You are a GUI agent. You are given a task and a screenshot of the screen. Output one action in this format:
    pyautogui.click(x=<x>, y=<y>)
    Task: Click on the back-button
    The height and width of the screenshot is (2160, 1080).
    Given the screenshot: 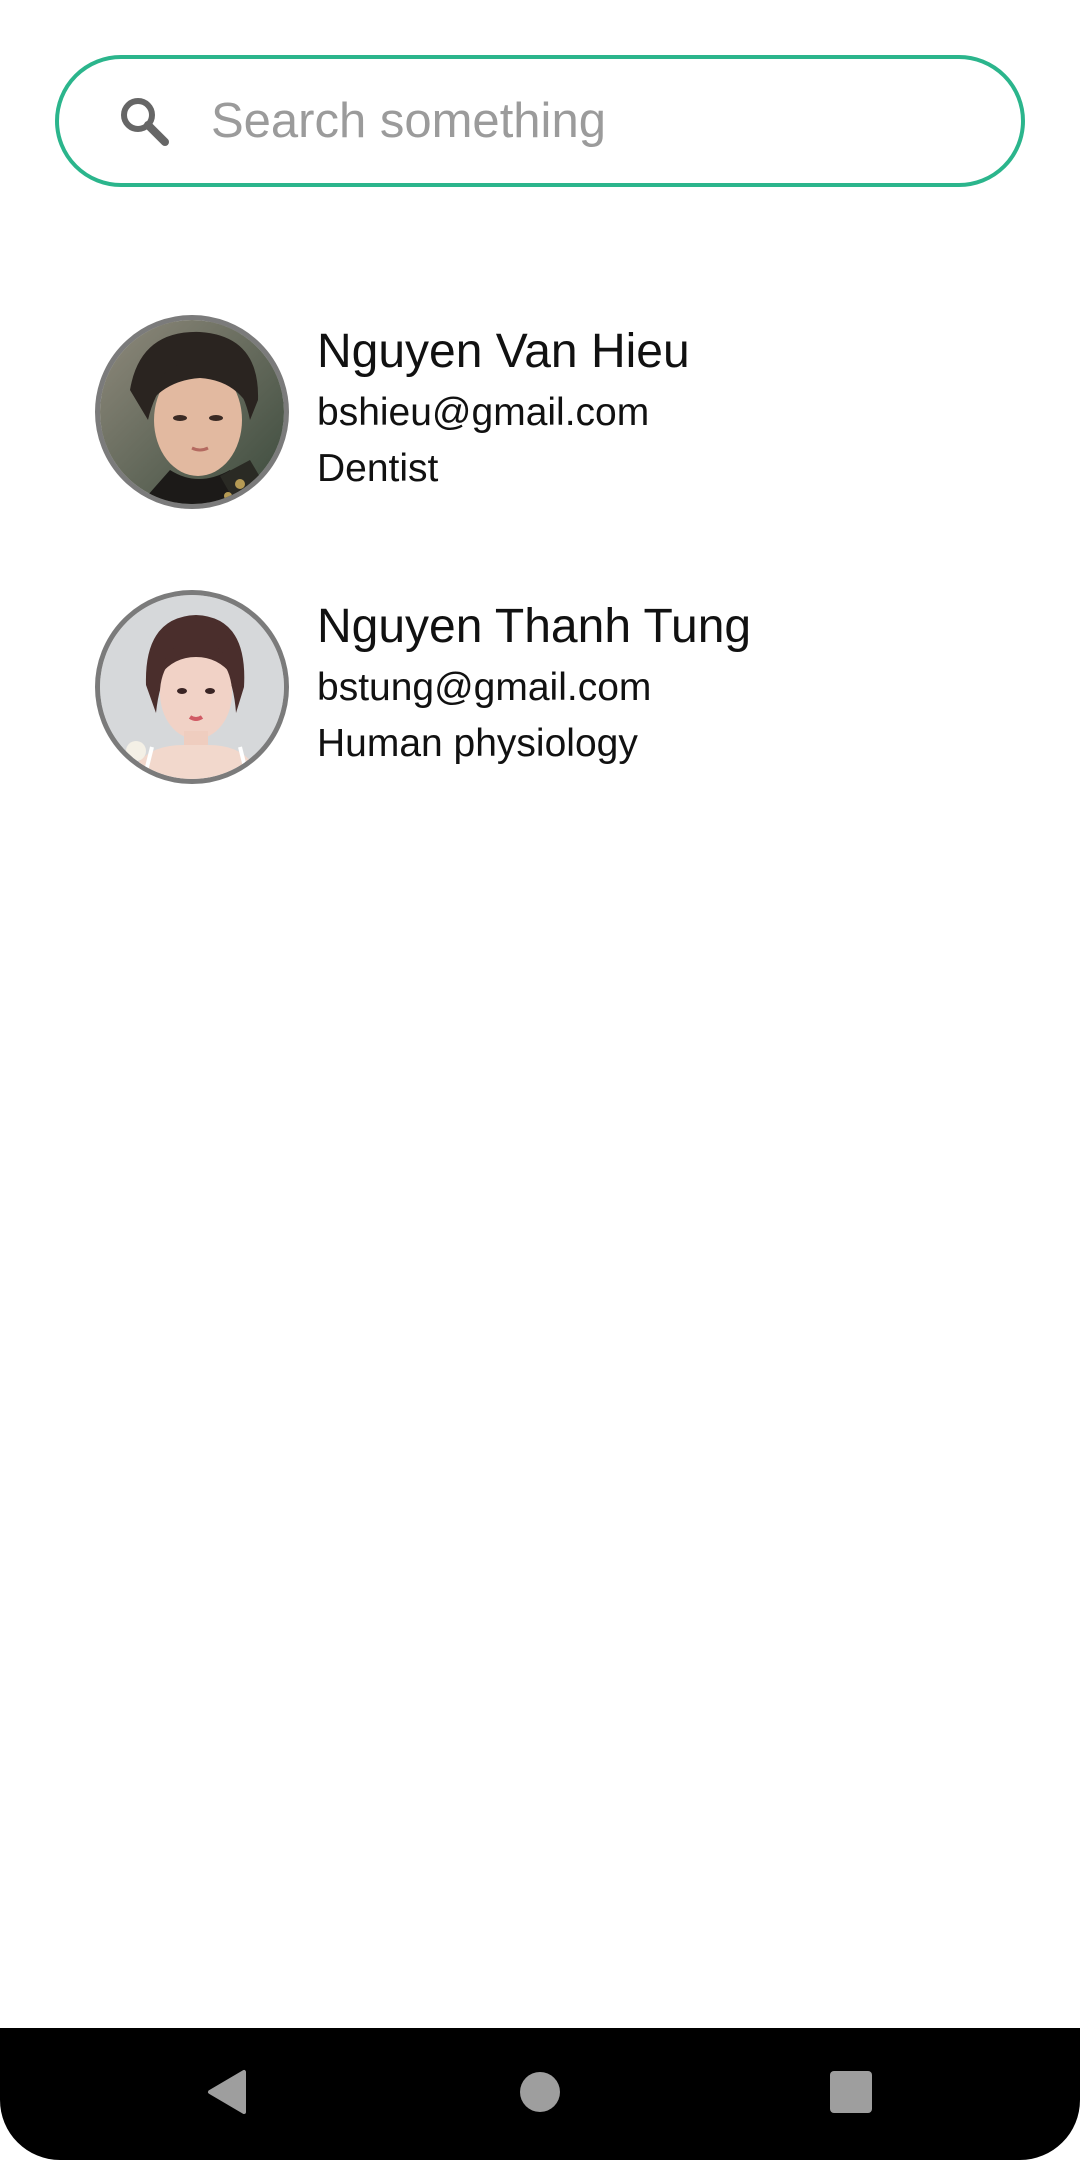 What is the action you would take?
    pyautogui.click(x=226, y=2094)
    